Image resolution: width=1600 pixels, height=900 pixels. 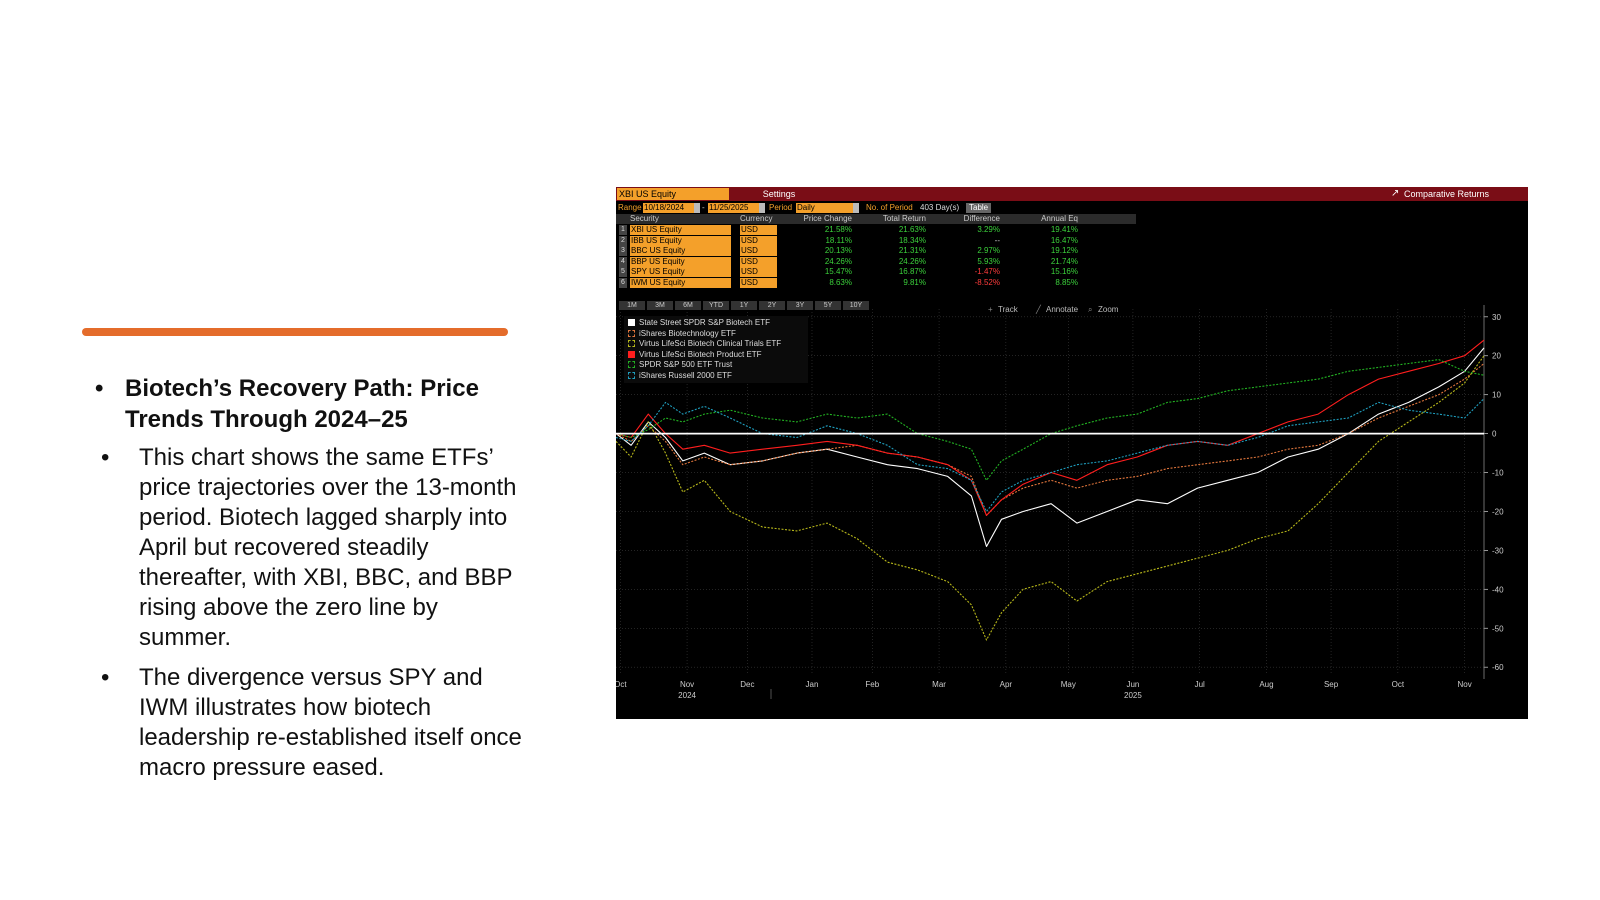 What do you see at coordinates (700, 354) in the screenshot?
I see `legend-label: Virtus LifeSci Biotech Product ETF` at bounding box center [700, 354].